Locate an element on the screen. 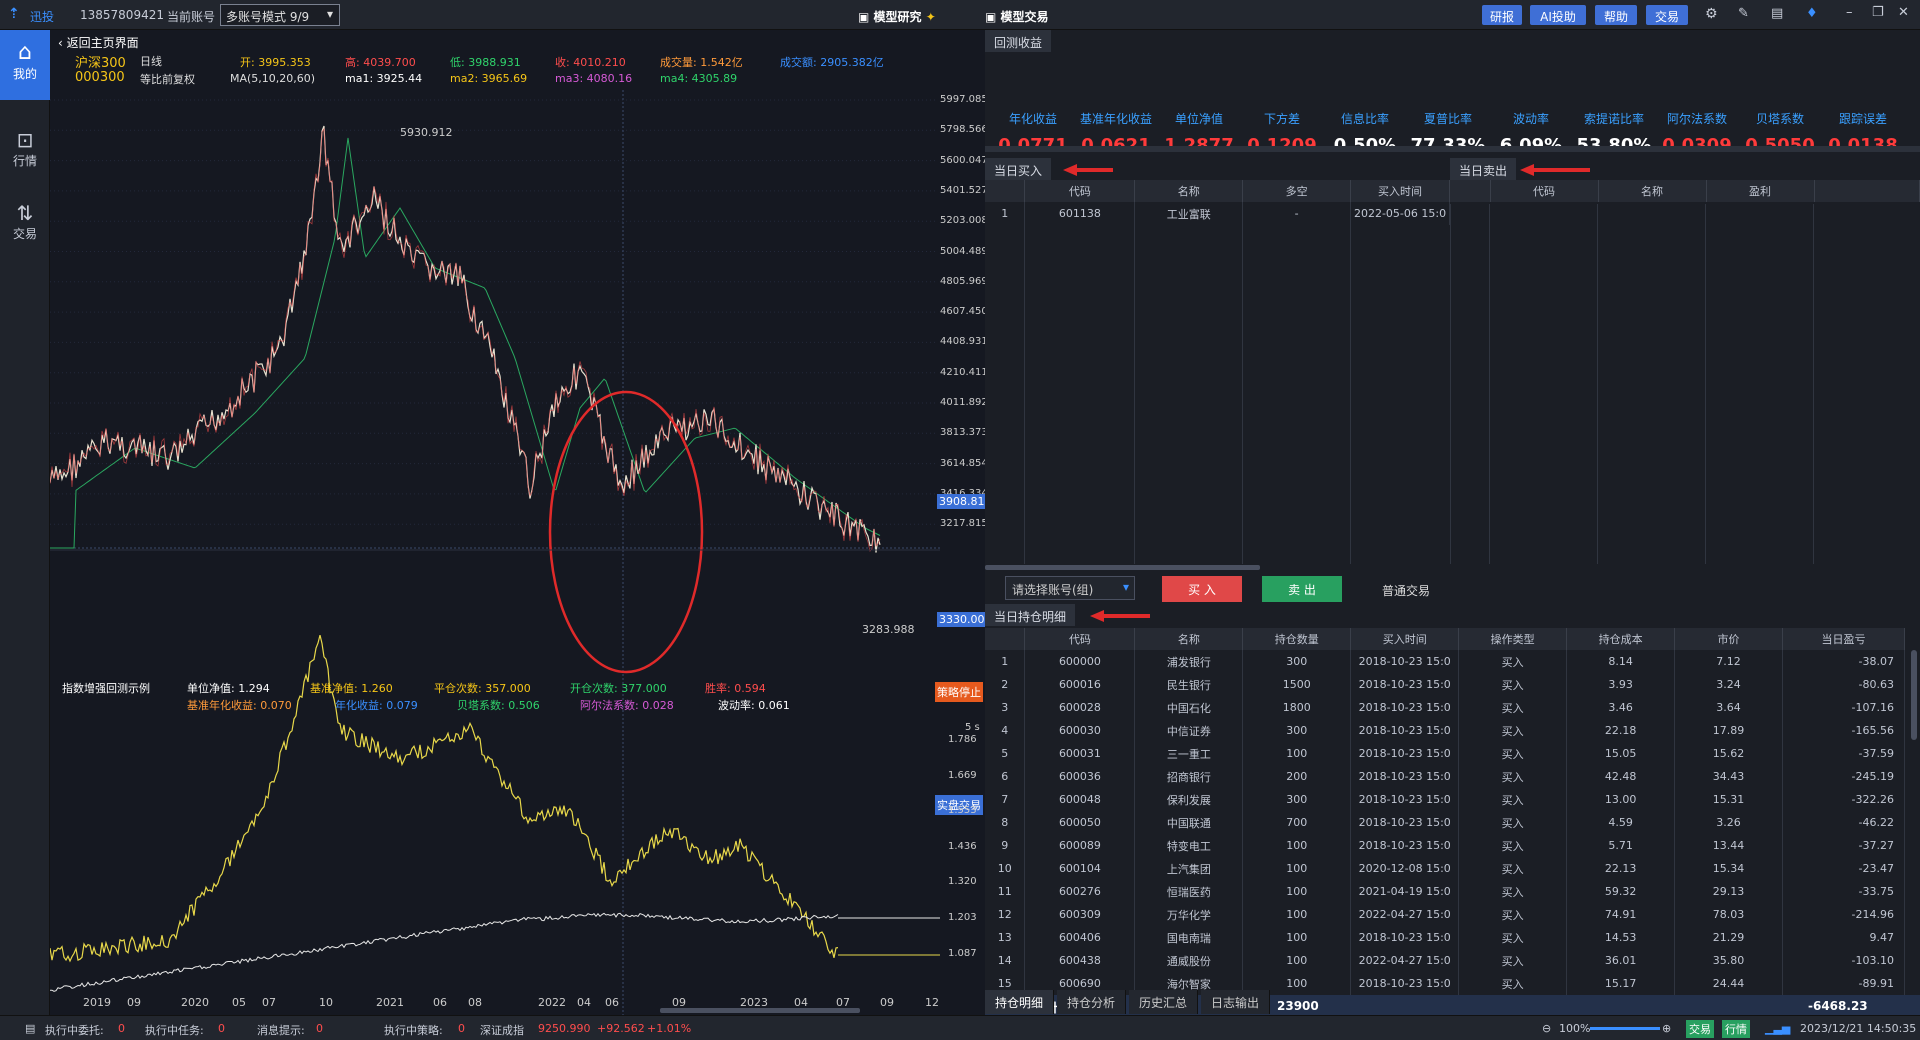 The height and width of the screenshot is (1040, 1920). index-code: 000300 is located at coordinates (100, 77).